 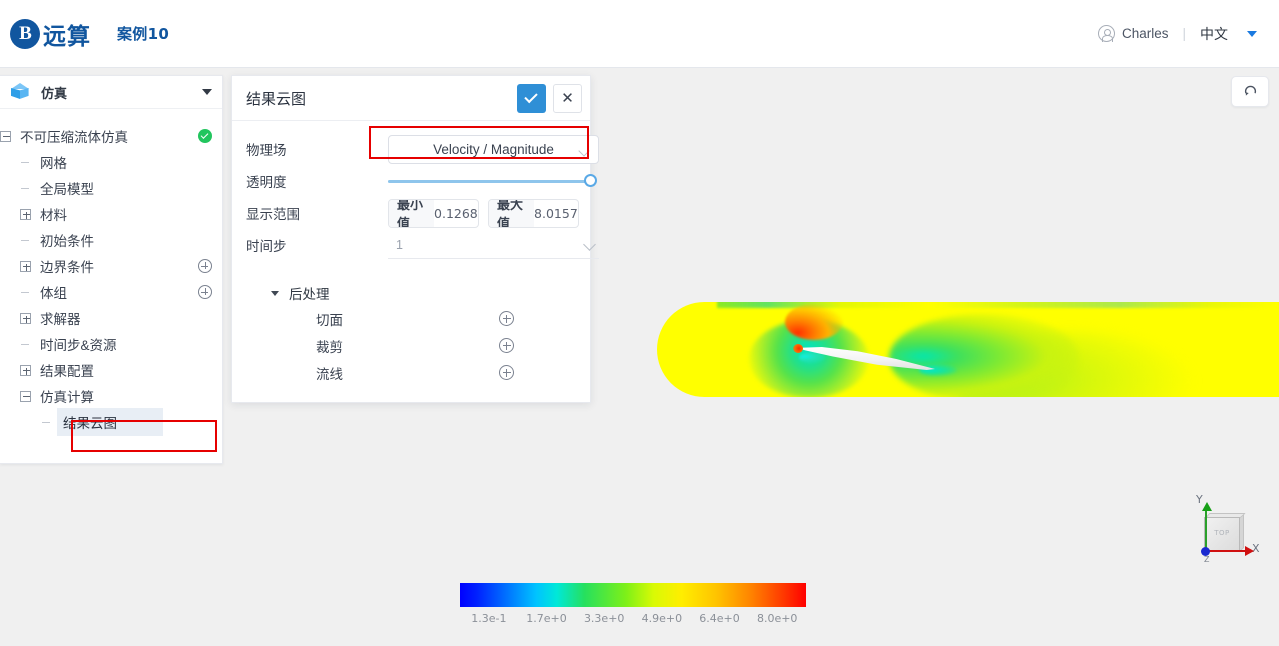 I want to click on colorbar-tick: 1.3e-1, so click(x=489, y=618).